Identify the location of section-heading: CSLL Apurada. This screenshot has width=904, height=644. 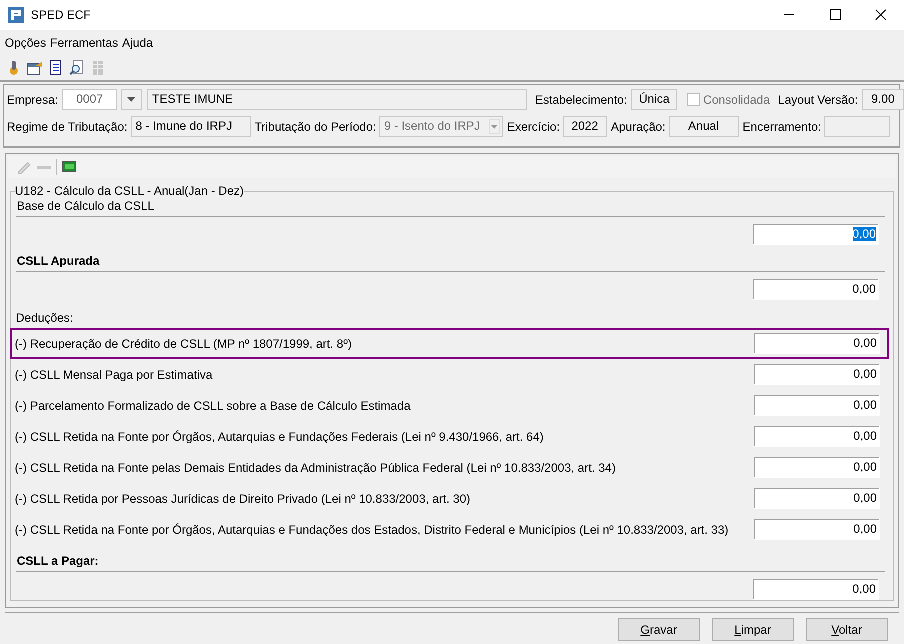
(450, 262).